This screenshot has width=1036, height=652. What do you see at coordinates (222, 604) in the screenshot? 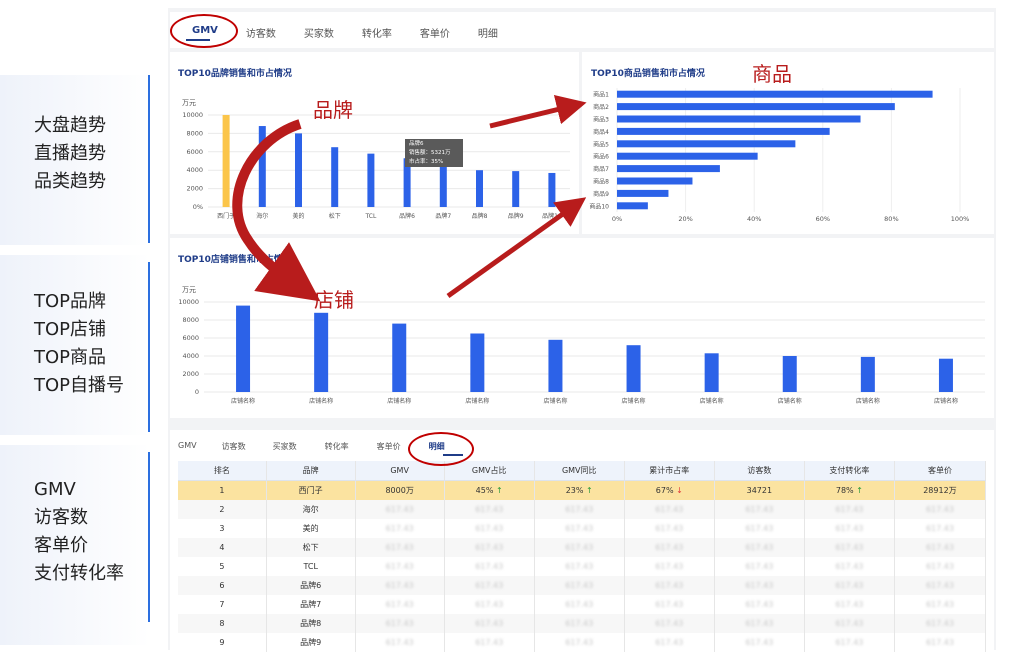
I see `rank-cell: 7` at bounding box center [222, 604].